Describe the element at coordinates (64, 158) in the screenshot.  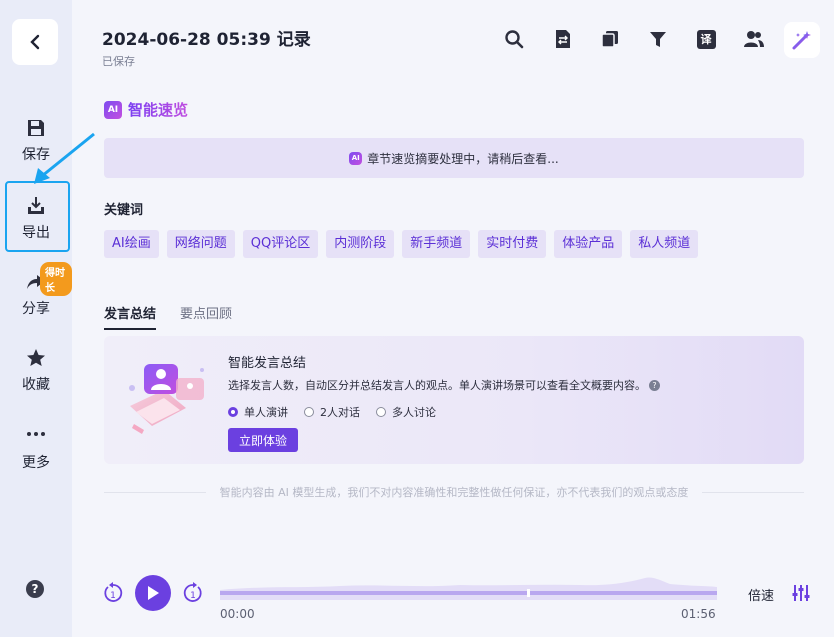
I see `annotation-arrow-icon` at that location.